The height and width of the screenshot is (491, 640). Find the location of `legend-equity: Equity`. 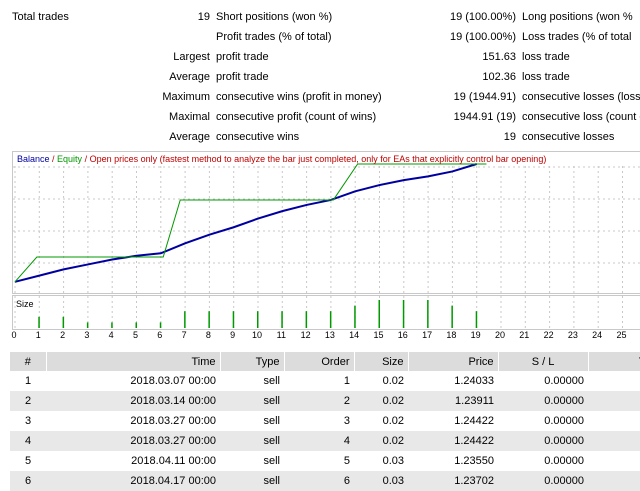

legend-equity: Equity is located at coordinates (70, 159).